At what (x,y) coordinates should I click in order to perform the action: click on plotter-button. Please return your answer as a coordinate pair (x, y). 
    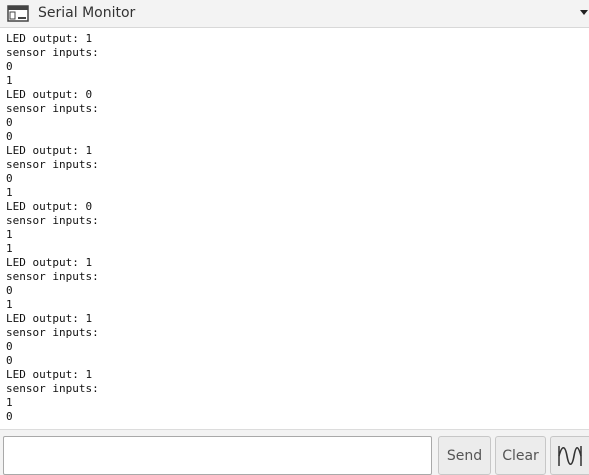
    Looking at the image, I should click on (569, 455).